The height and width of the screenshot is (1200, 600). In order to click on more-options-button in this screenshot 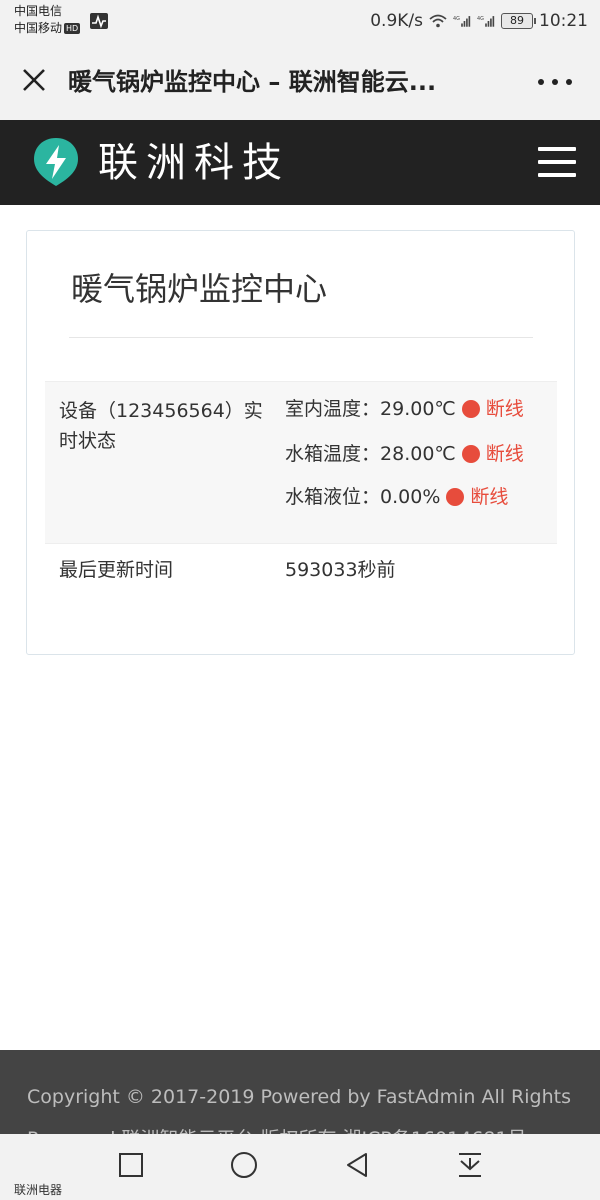, I will do `click(555, 82)`.